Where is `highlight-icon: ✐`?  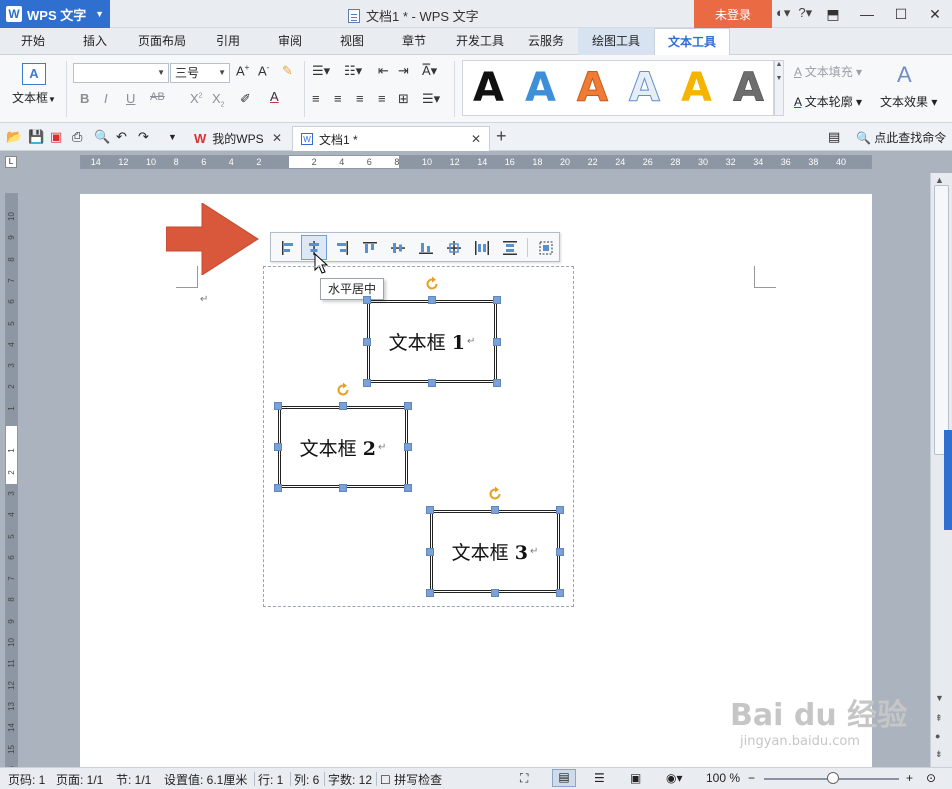 highlight-icon: ✐ is located at coordinates (245, 99).